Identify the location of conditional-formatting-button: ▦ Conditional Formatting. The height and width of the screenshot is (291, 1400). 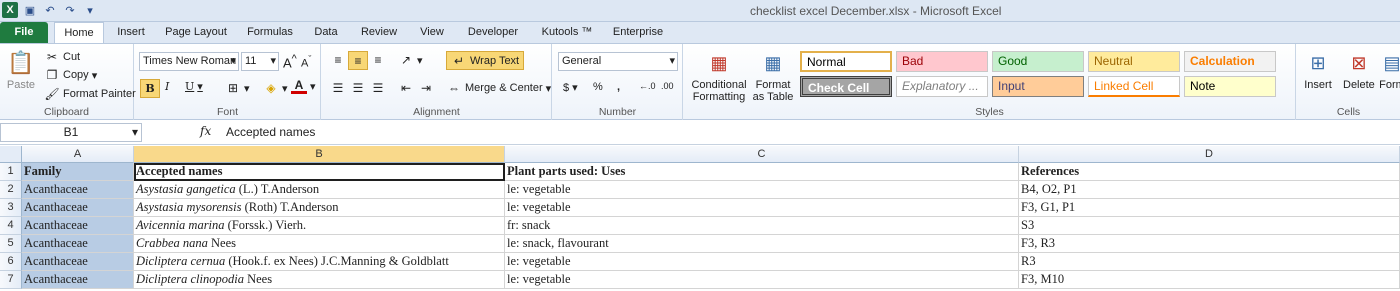
(719, 75).